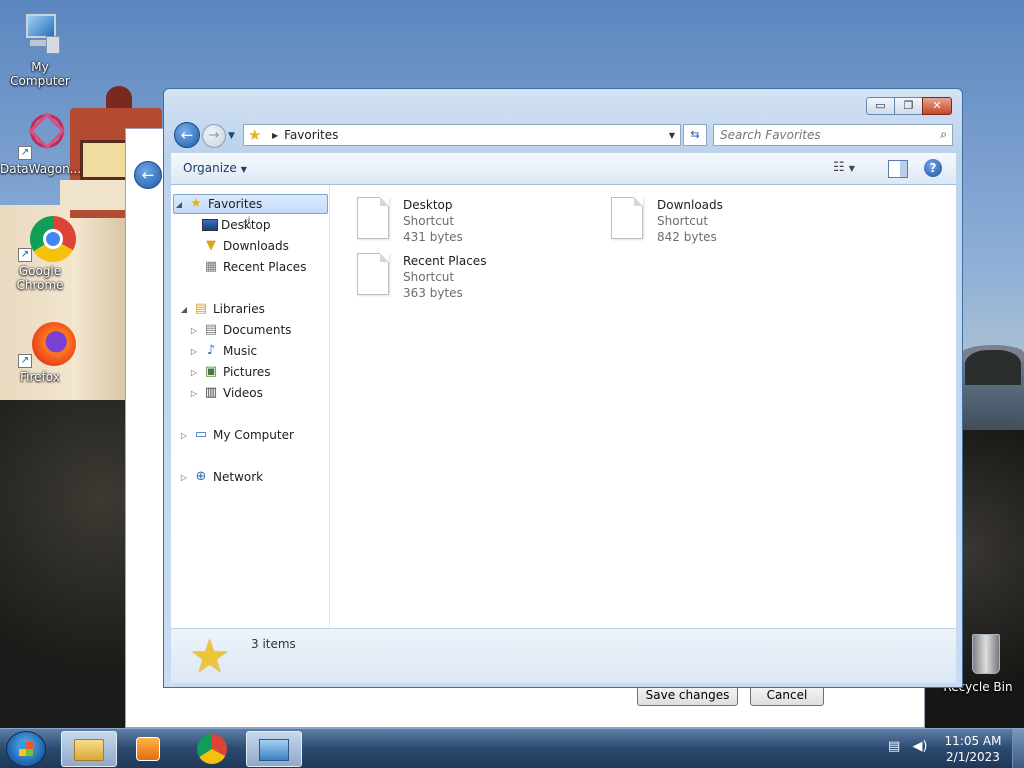  What do you see at coordinates (235, 225) in the screenshot?
I see `nav-item-desktop: Desktop` at bounding box center [235, 225].